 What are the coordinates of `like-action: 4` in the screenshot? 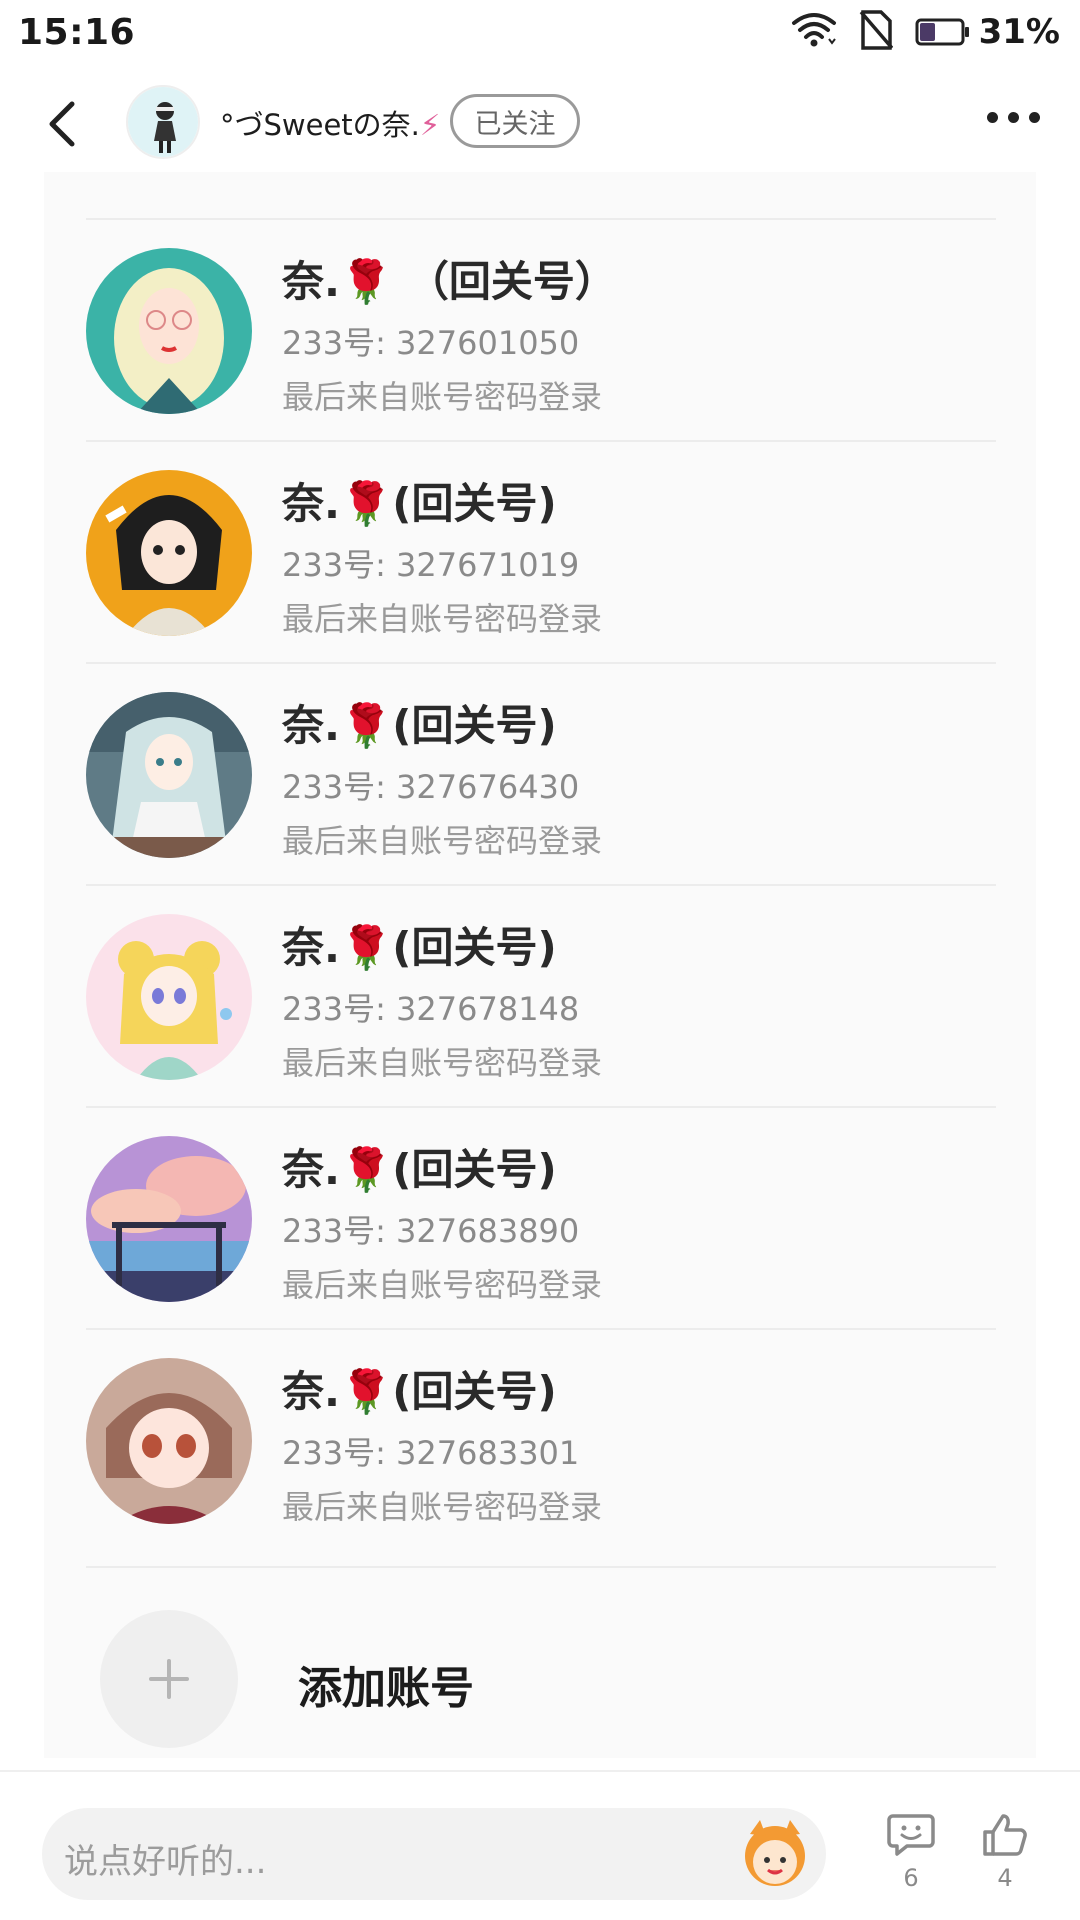 It's located at (1005, 1862).